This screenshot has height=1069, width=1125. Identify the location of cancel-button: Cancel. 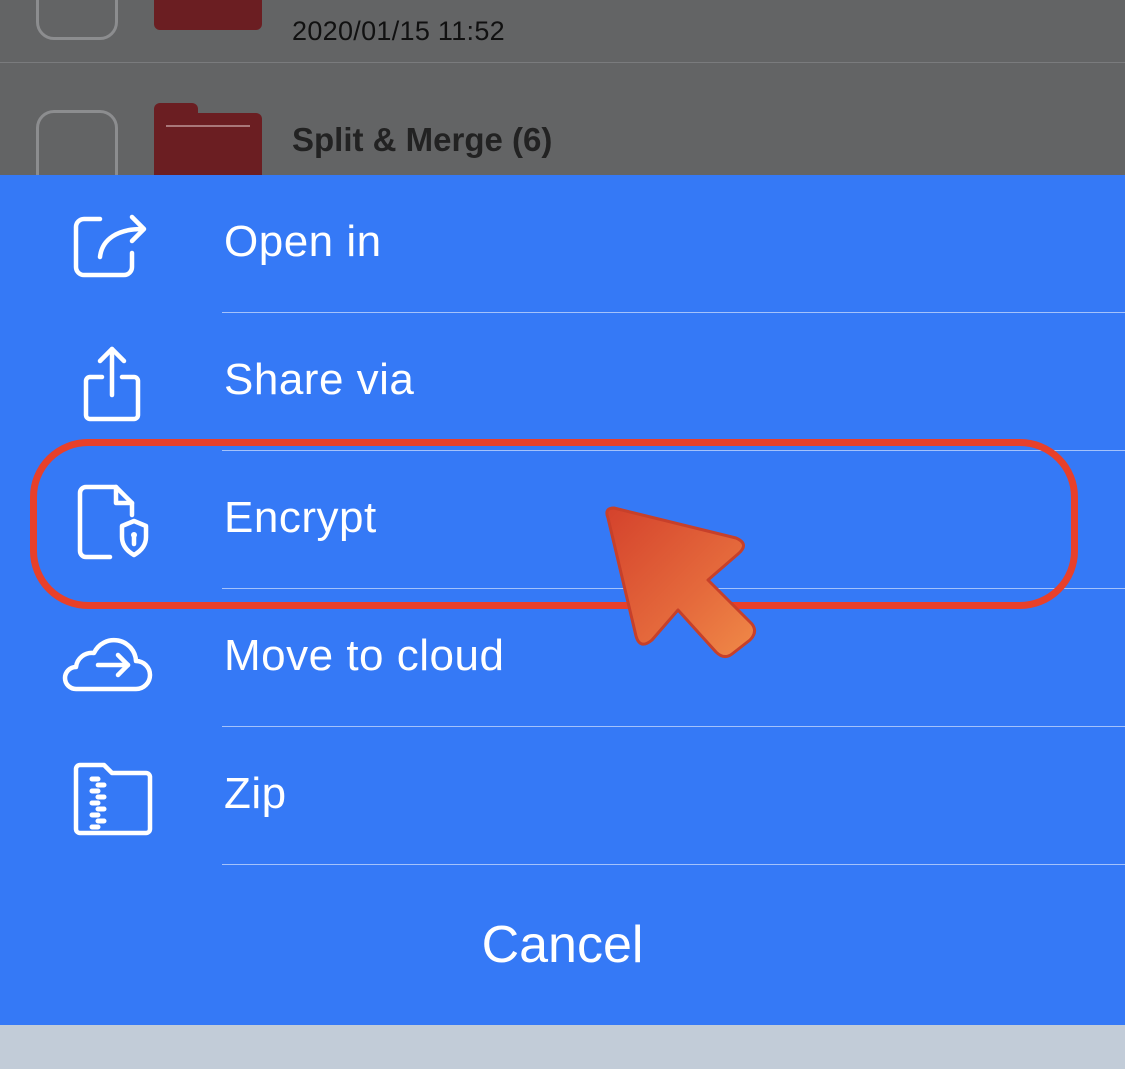
(562, 945).